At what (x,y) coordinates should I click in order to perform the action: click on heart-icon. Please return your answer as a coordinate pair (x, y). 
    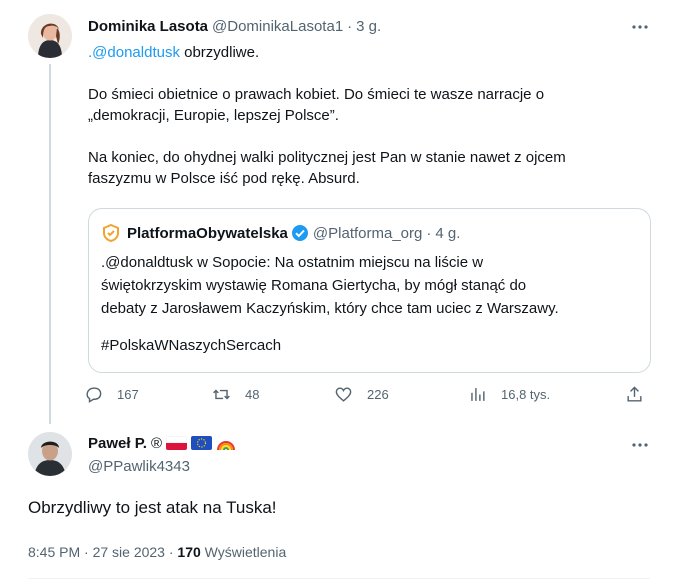
    Looking at the image, I should click on (343, 394).